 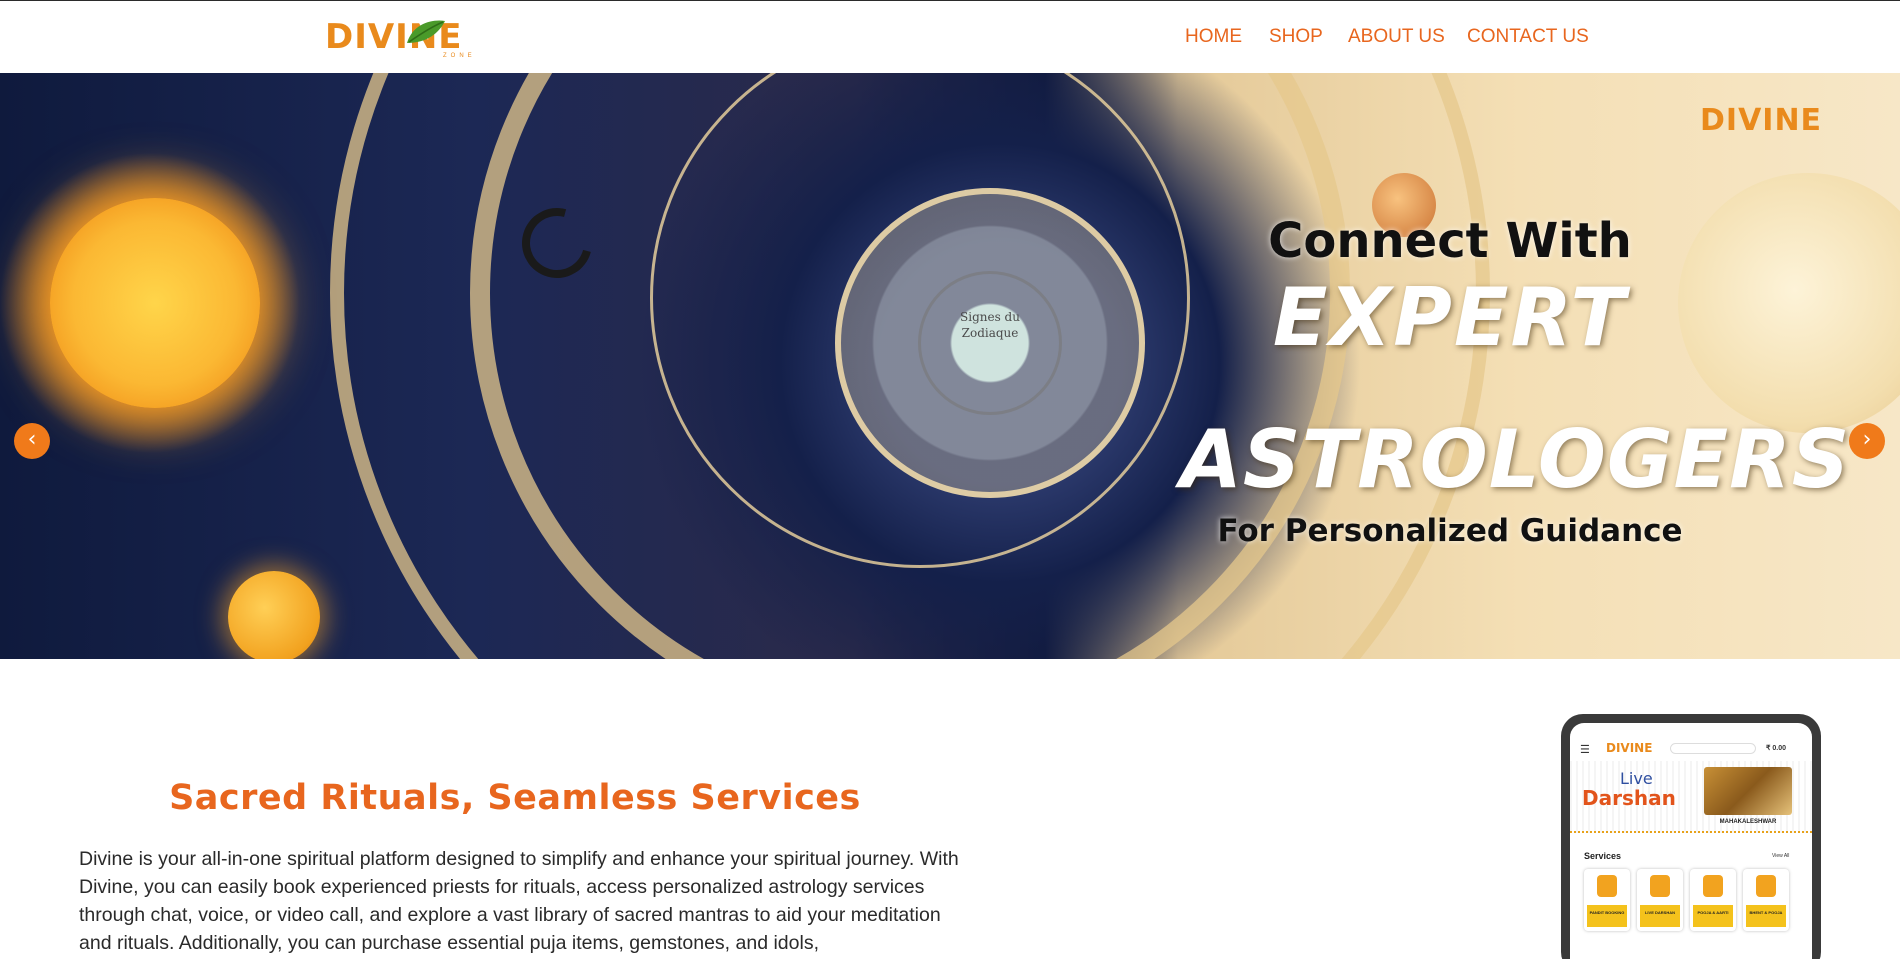 I want to click on service-card: PANDIT BOOKING, so click(x=1607, y=900).